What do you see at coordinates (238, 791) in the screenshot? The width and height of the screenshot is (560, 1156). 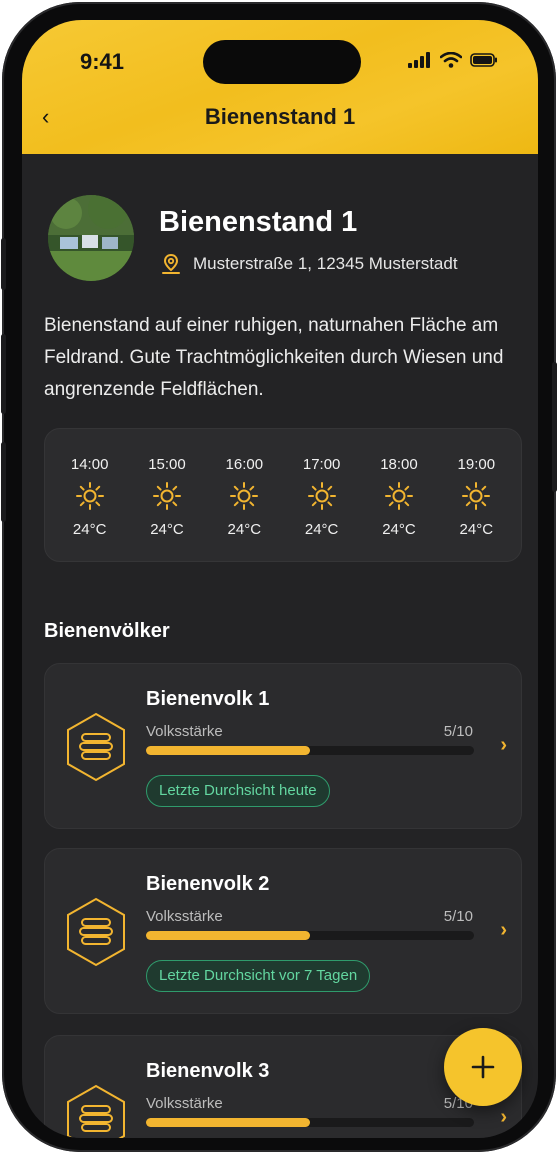 I see `last-inspection-badge: Letzte Durchsicht heute` at bounding box center [238, 791].